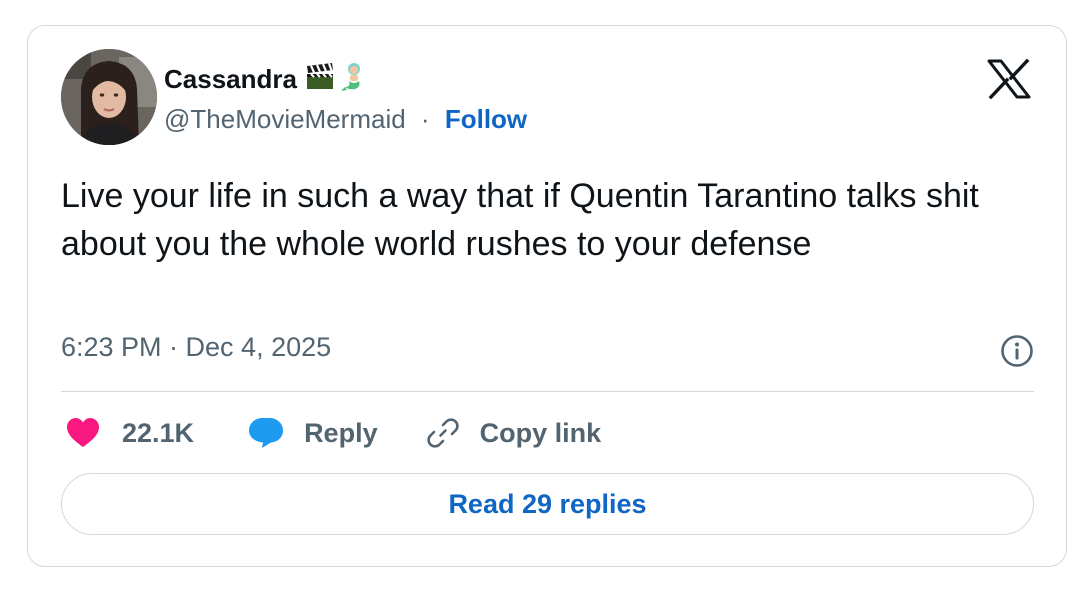 The height and width of the screenshot is (598, 1080). I want to click on author-handle-row: @TheMovieMermaid · Follow, so click(345, 119).